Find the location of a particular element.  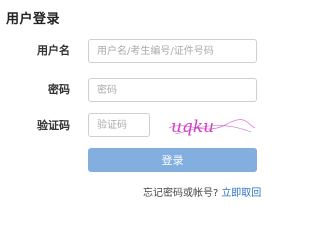

username-input is located at coordinates (172, 51).